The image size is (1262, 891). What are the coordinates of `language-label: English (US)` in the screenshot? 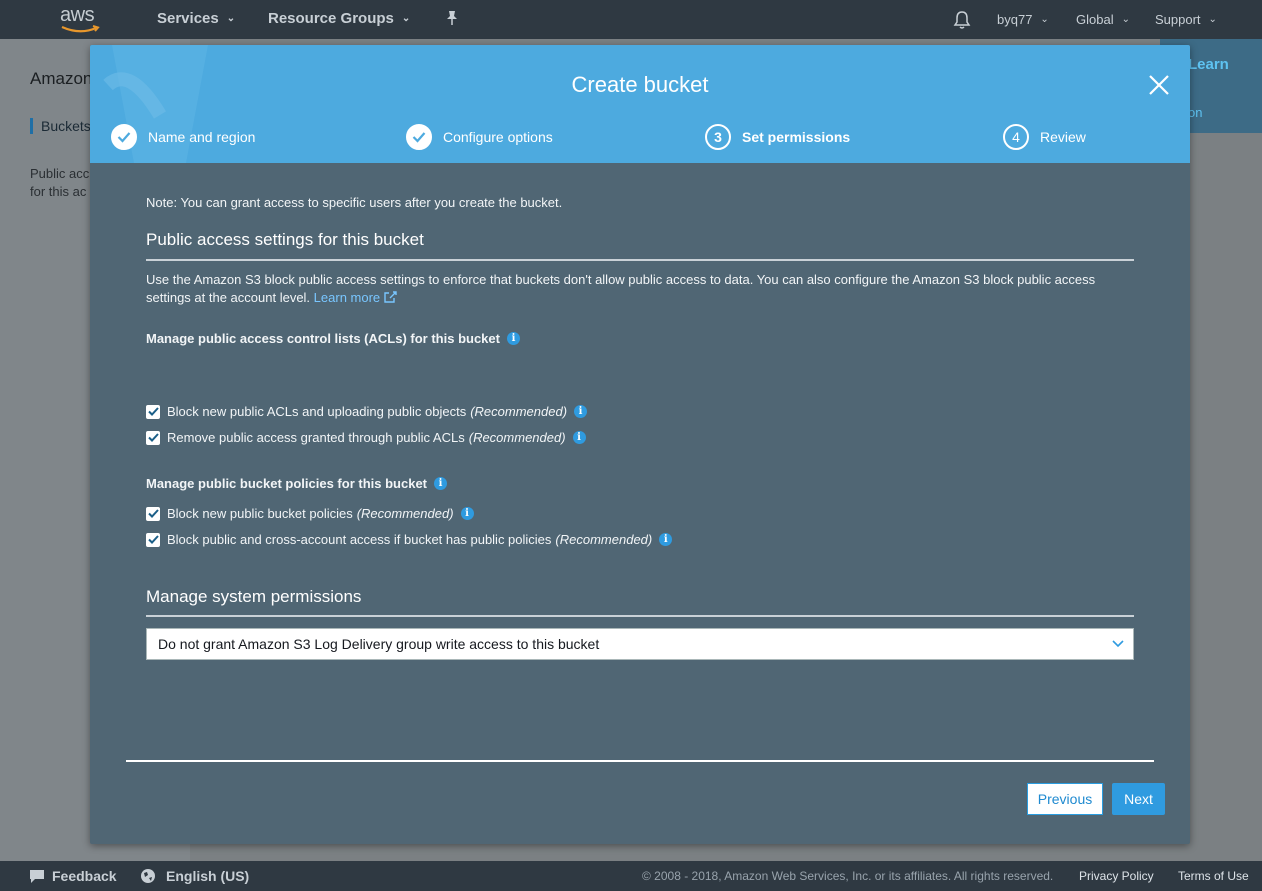 It's located at (208, 876).